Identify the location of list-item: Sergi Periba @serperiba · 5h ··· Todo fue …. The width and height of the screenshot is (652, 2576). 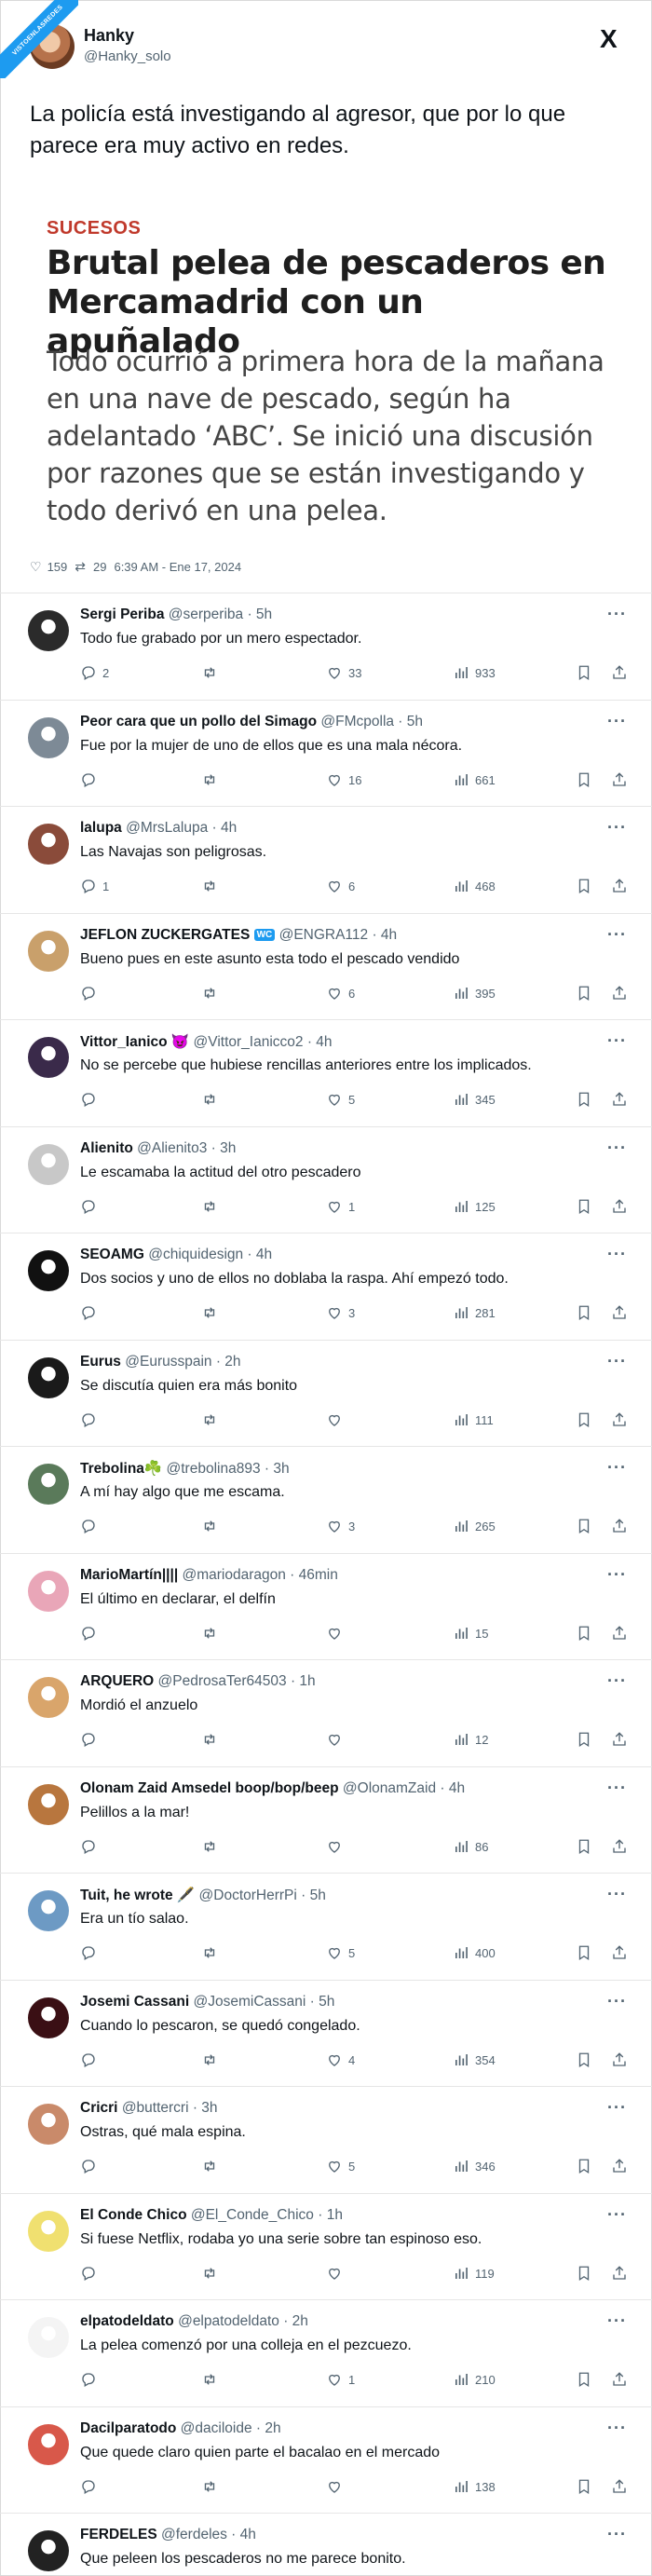
(326, 646).